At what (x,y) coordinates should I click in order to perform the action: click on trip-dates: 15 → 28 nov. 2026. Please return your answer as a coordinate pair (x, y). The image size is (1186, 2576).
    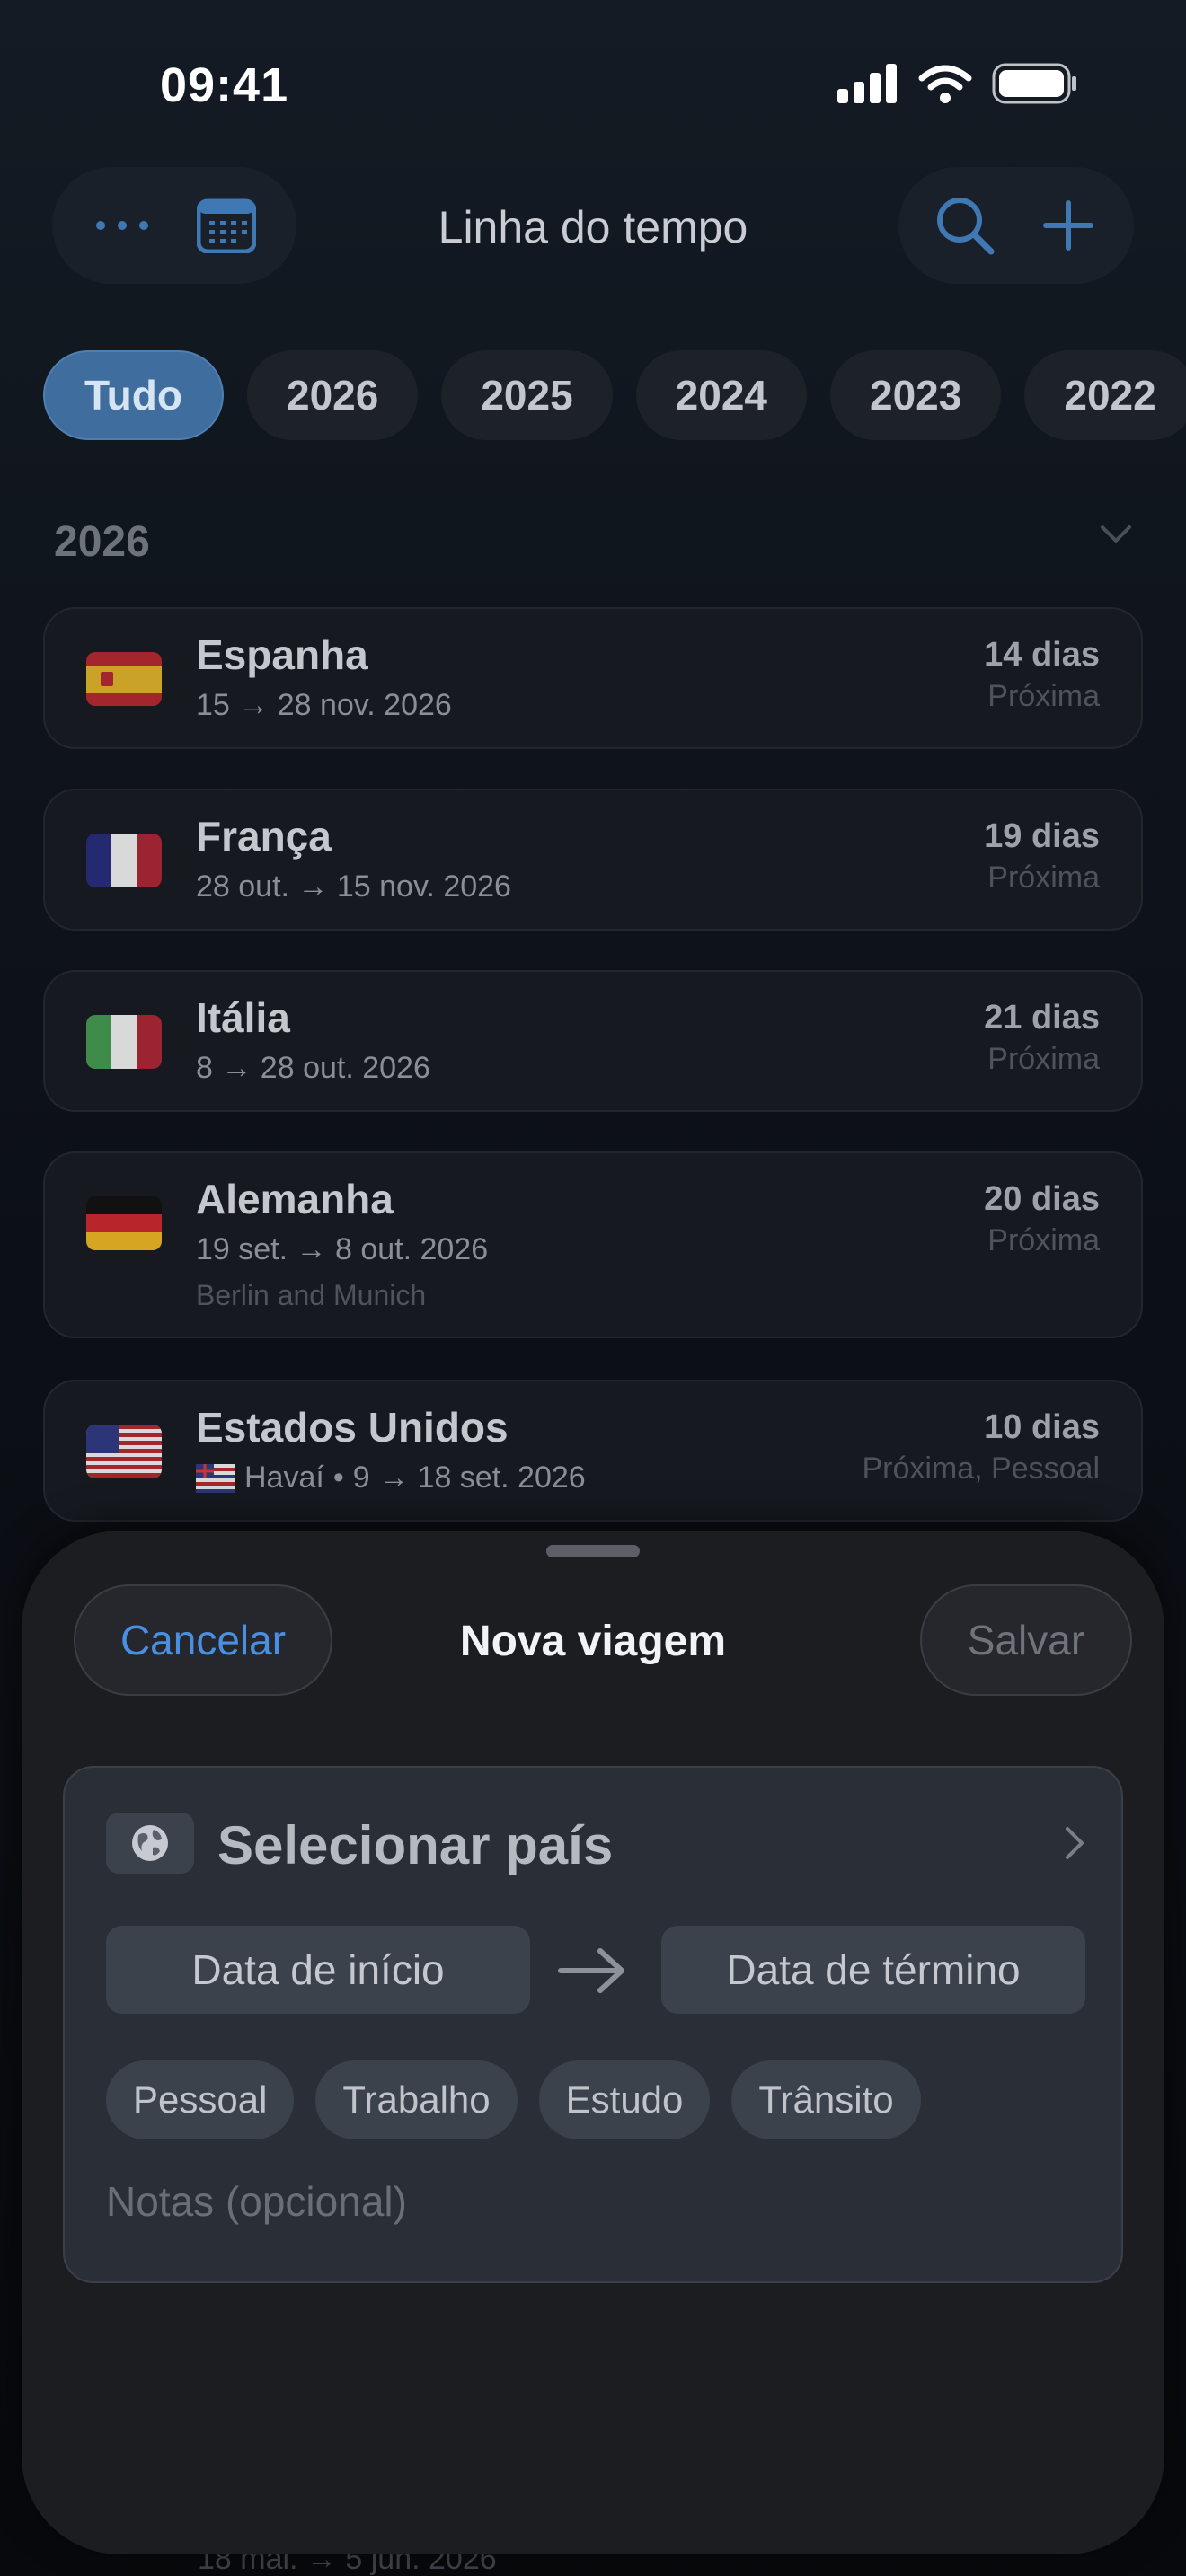
    Looking at the image, I should click on (324, 705).